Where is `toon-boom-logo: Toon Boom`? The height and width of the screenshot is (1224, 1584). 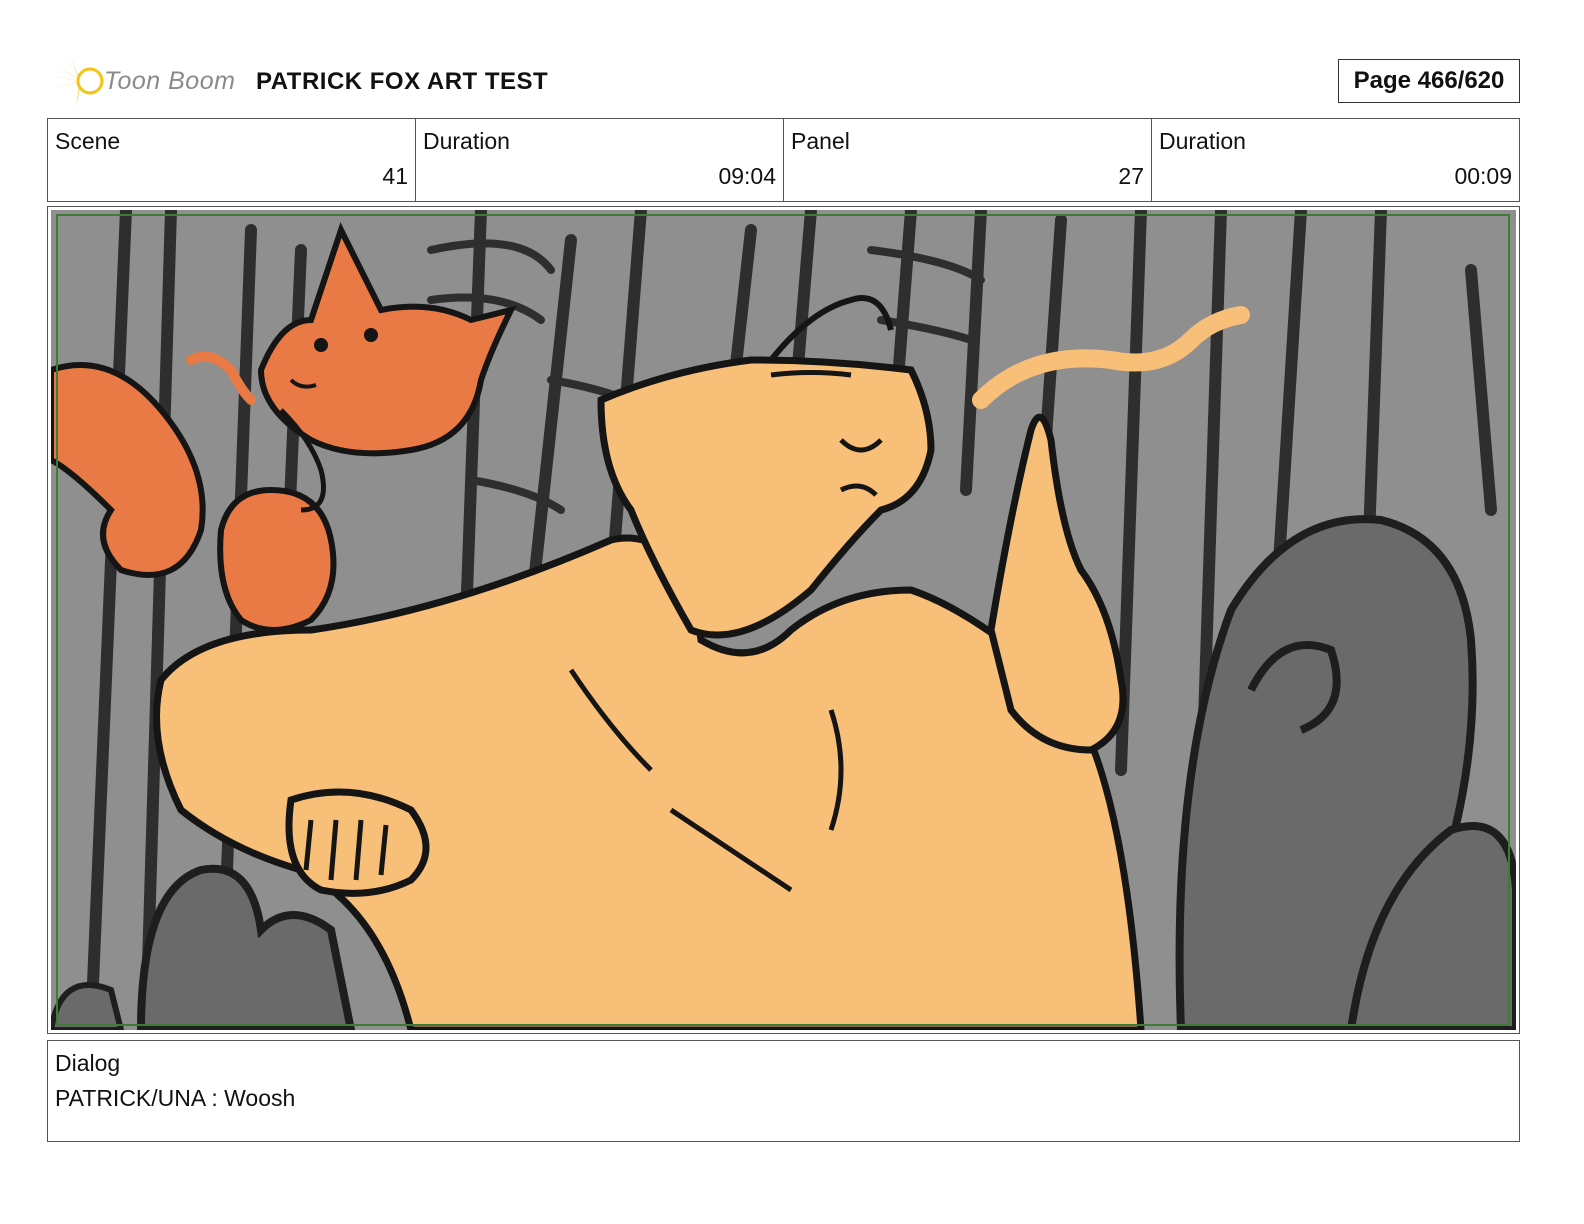
toon-boom-logo: Toon Boom is located at coordinates (145, 81).